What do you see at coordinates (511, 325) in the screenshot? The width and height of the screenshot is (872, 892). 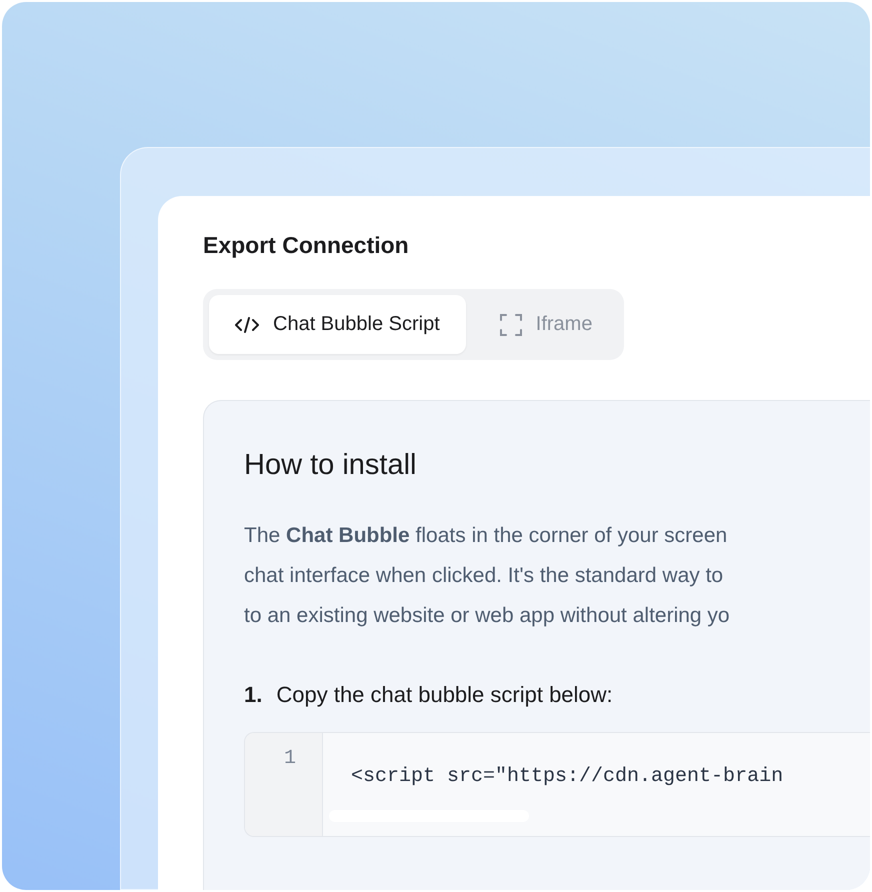 I see `frame-corners-icon` at bounding box center [511, 325].